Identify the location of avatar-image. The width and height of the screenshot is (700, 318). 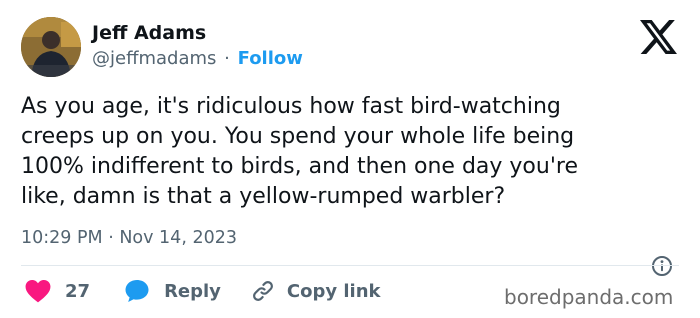
(51, 47).